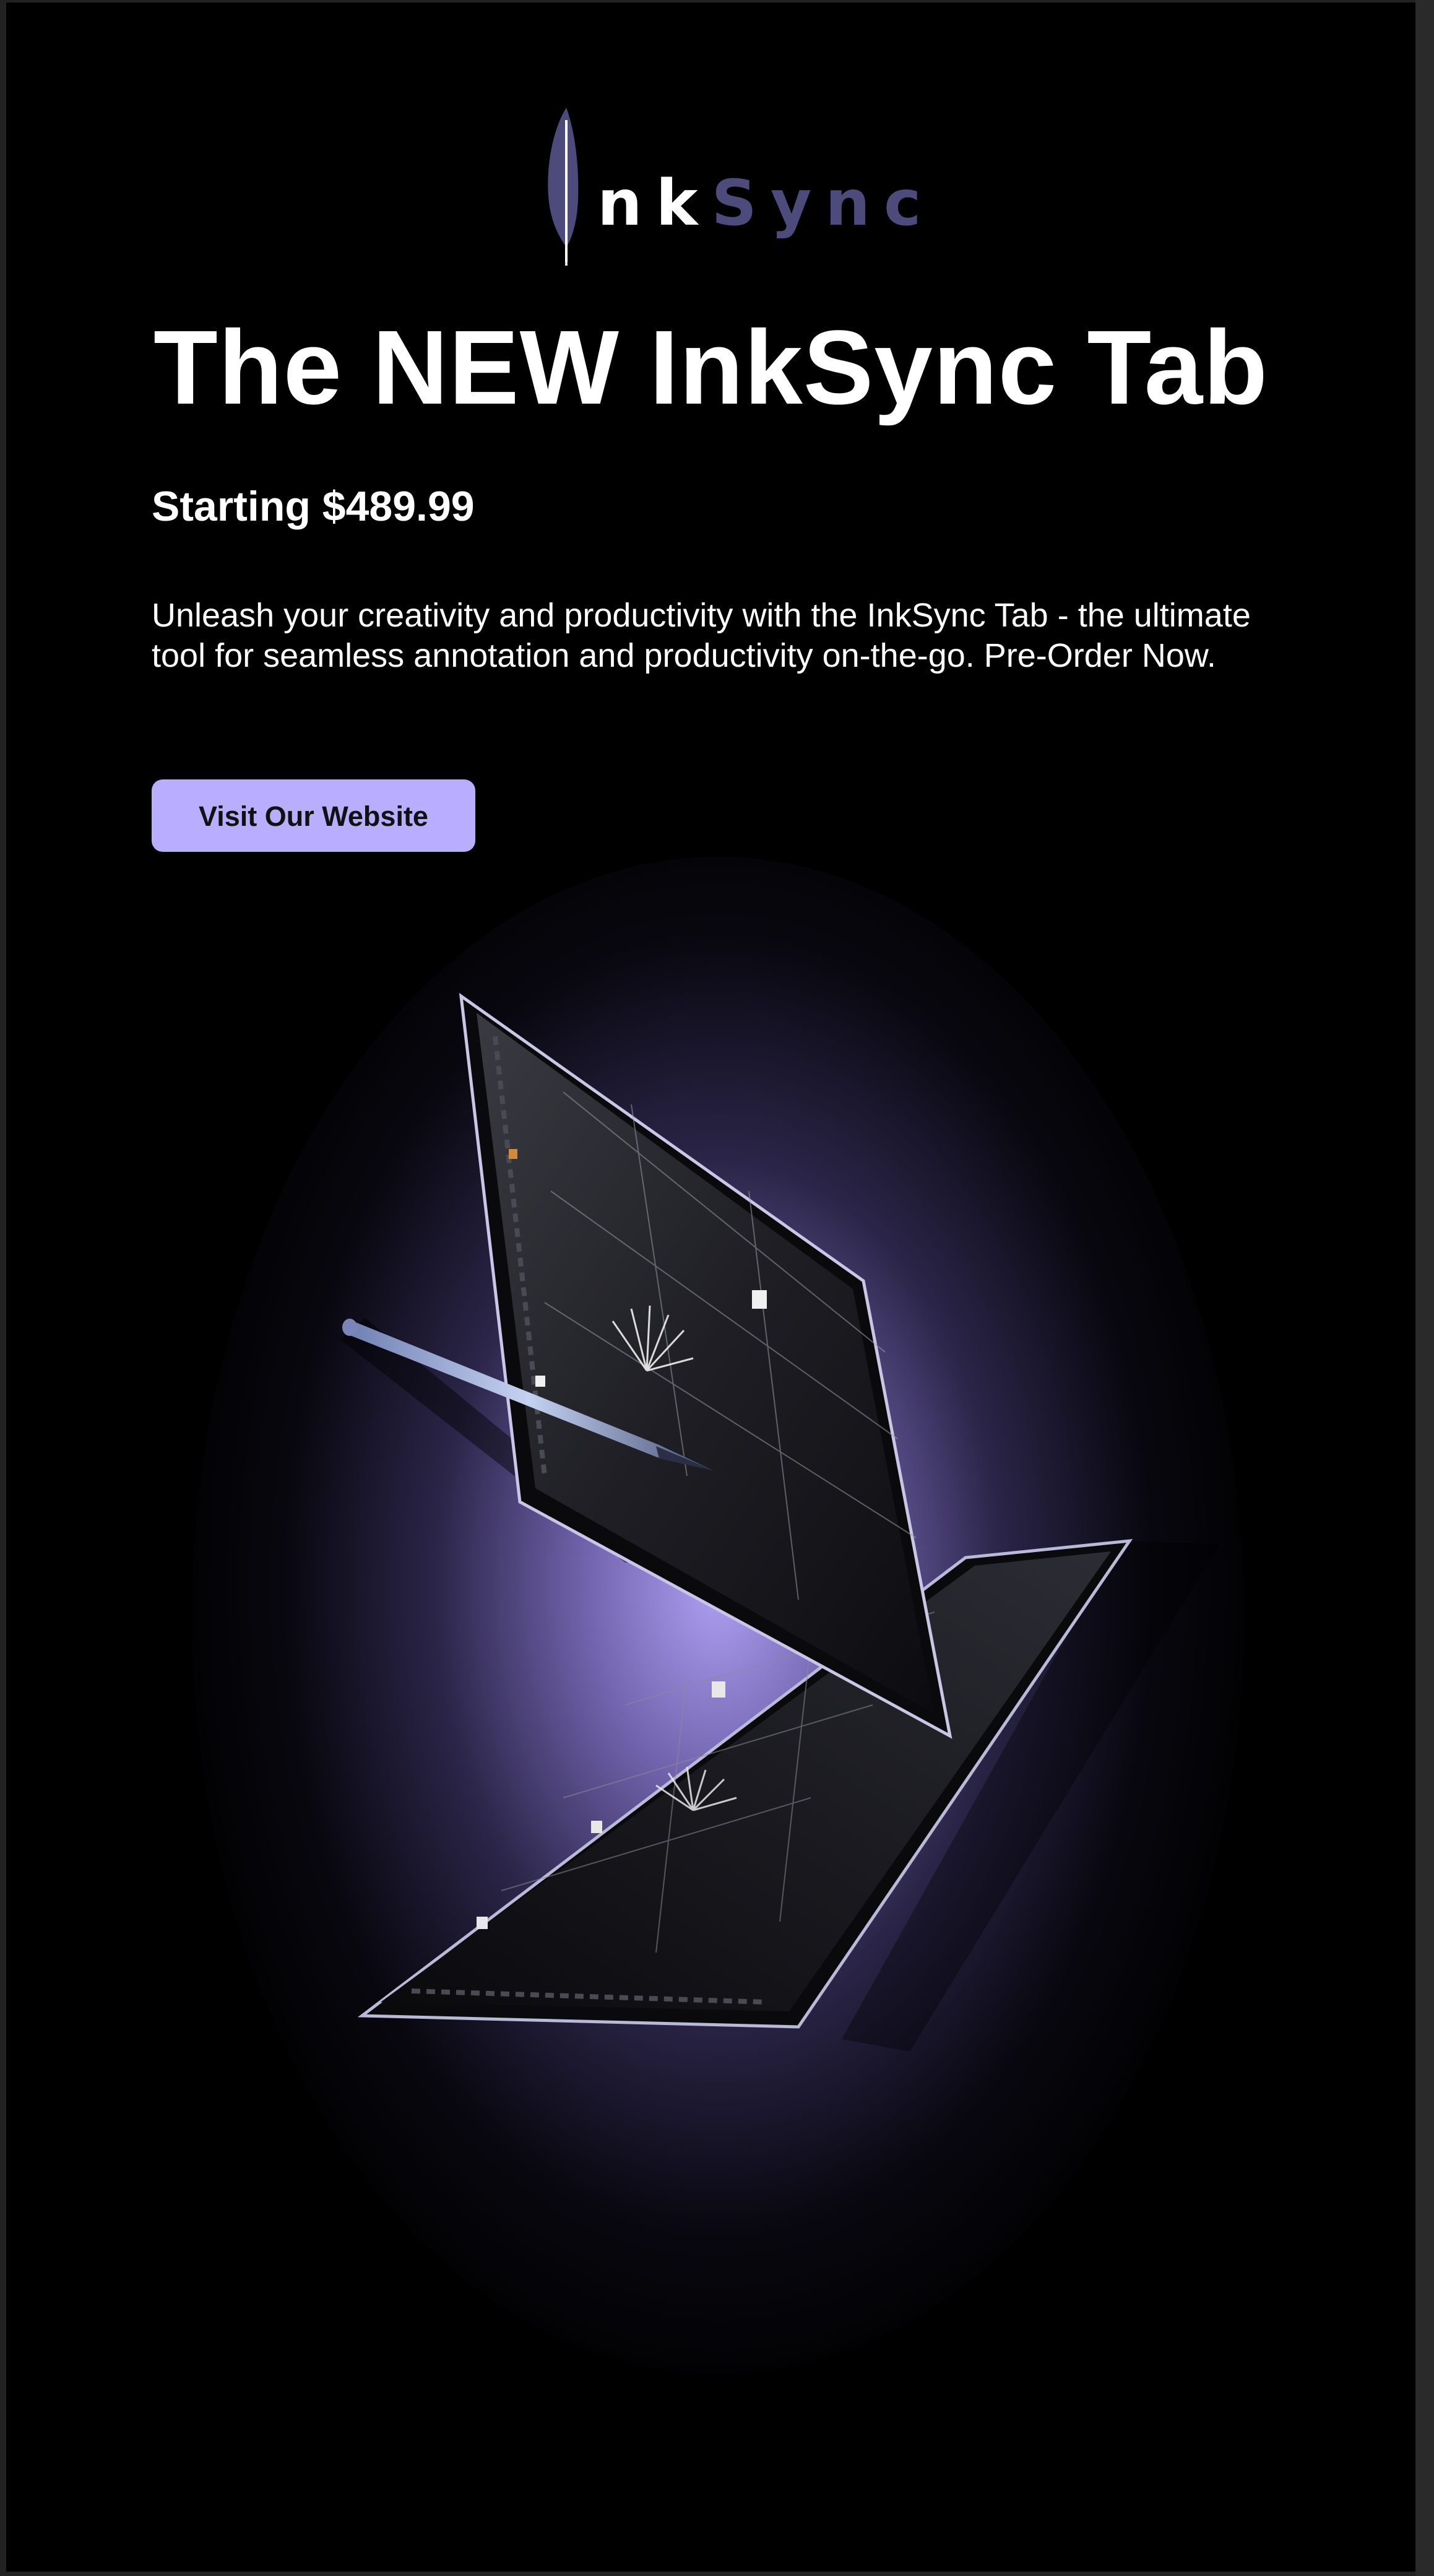  What do you see at coordinates (654, 203) in the screenshot?
I see `logo-text-white: nk` at bounding box center [654, 203].